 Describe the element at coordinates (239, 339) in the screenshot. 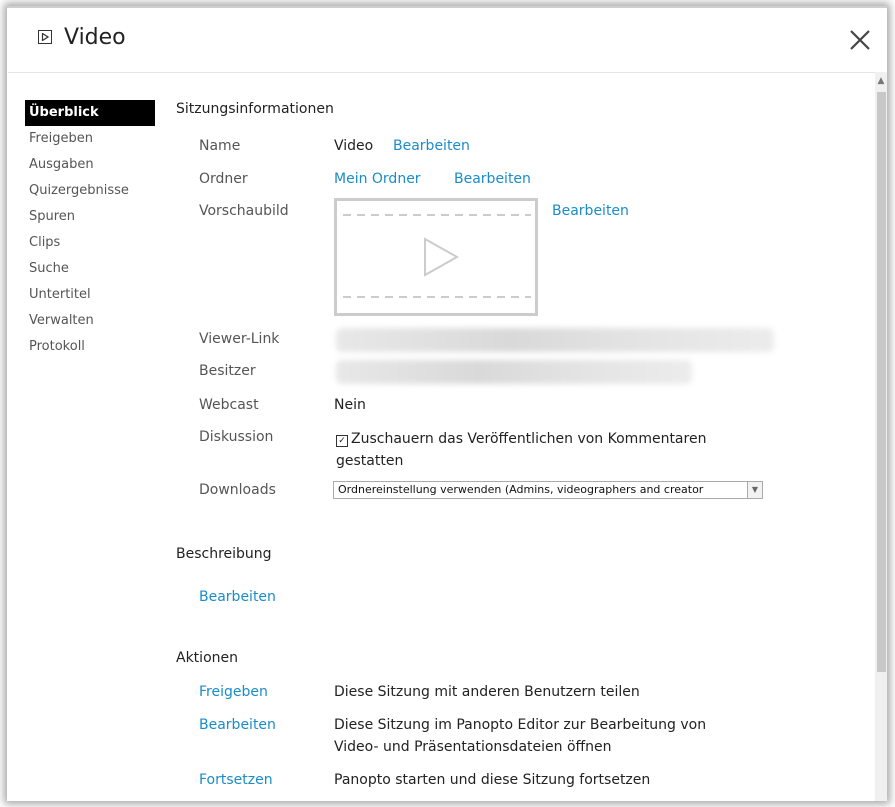

I see `viewer-link-label: Viewer-Link` at that location.